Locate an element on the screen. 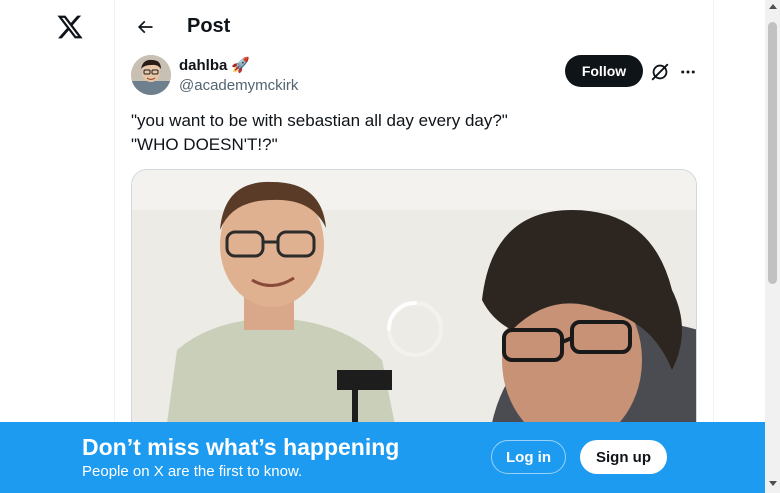 This screenshot has width=780, height=493. author-row: dahlba 🚀 @academymckirk Follow is located at coordinates (414, 75).